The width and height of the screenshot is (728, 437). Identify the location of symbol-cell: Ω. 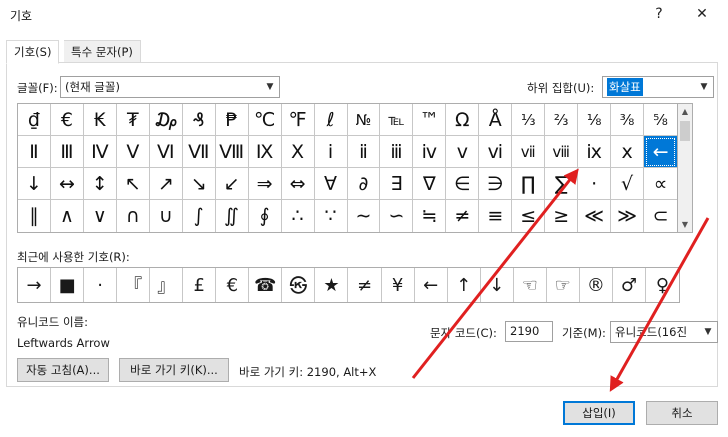
(463, 120).